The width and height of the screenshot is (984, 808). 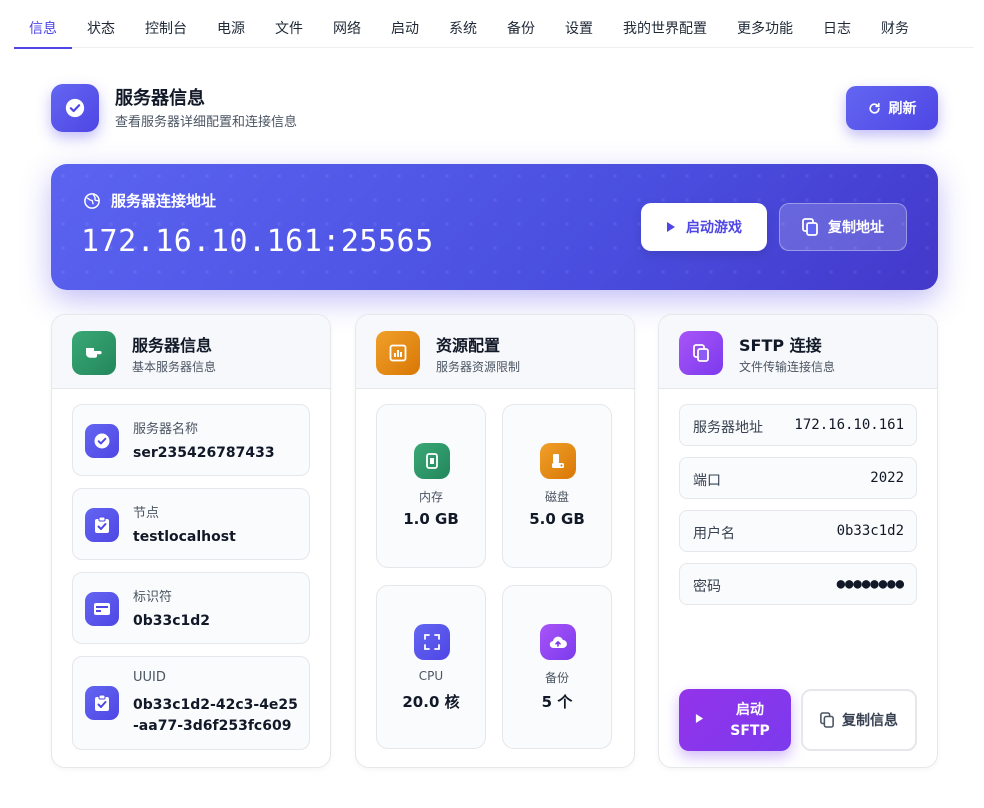 What do you see at coordinates (191, 608) in the screenshot?
I see `info-item-identifier: 标识符 0b33c1d2` at bounding box center [191, 608].